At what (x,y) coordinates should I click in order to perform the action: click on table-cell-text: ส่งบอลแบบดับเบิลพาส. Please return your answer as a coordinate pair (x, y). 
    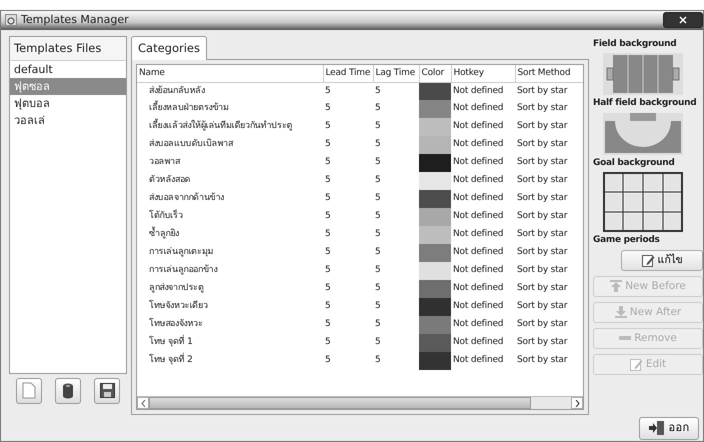
    Looking at the image, I should click on (191, 145).